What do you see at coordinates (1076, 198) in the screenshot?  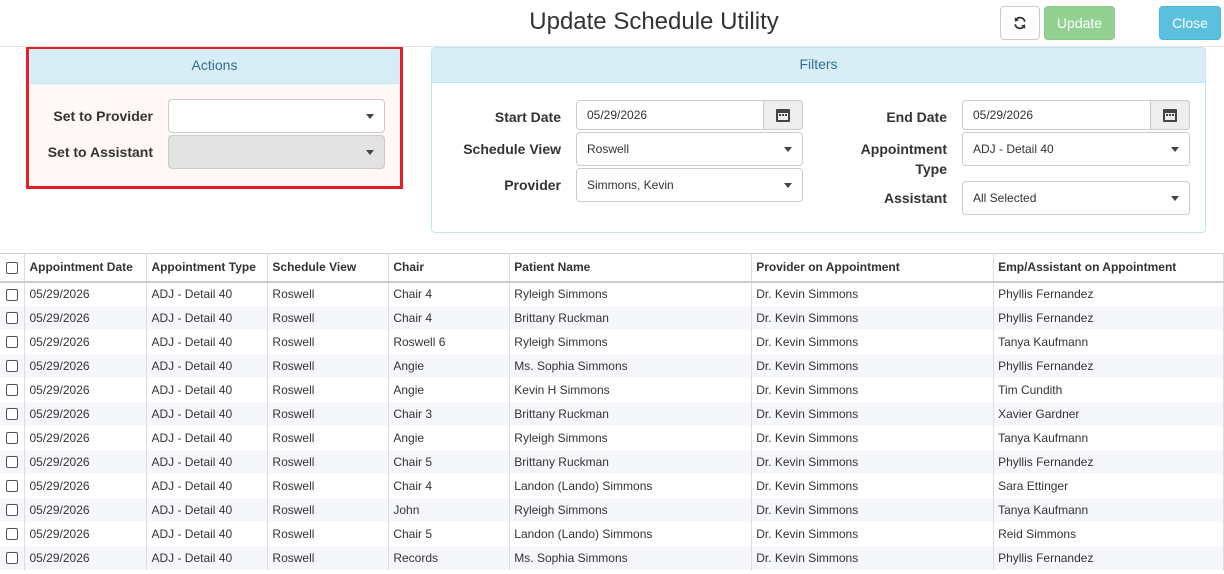 I see `assistant-select: All Selected` at bounding box center [1076, 198].